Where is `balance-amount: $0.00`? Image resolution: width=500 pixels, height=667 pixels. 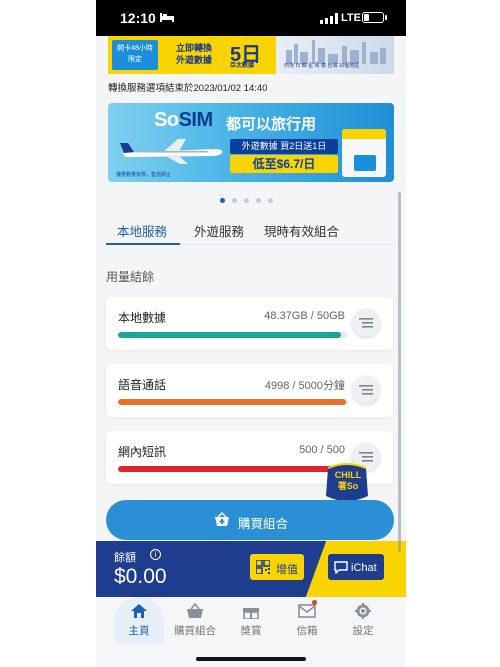 balance-amount: $0.00 is located at coordinates (140, 576).